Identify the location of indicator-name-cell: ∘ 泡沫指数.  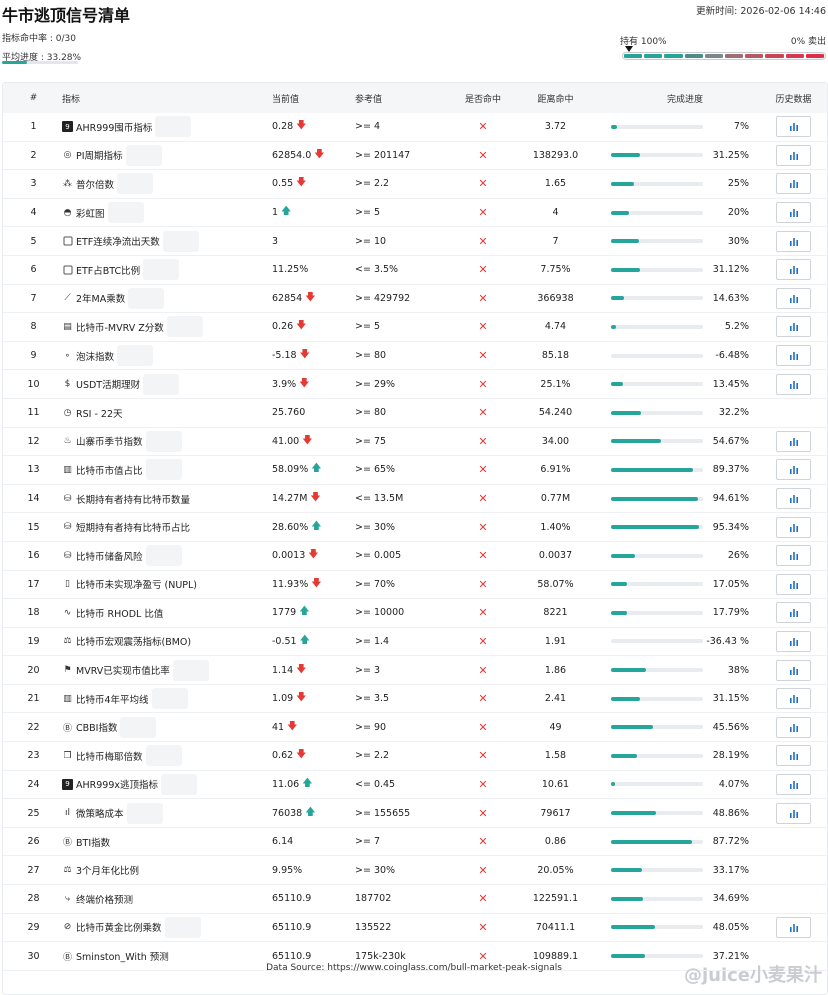
(167, 356).